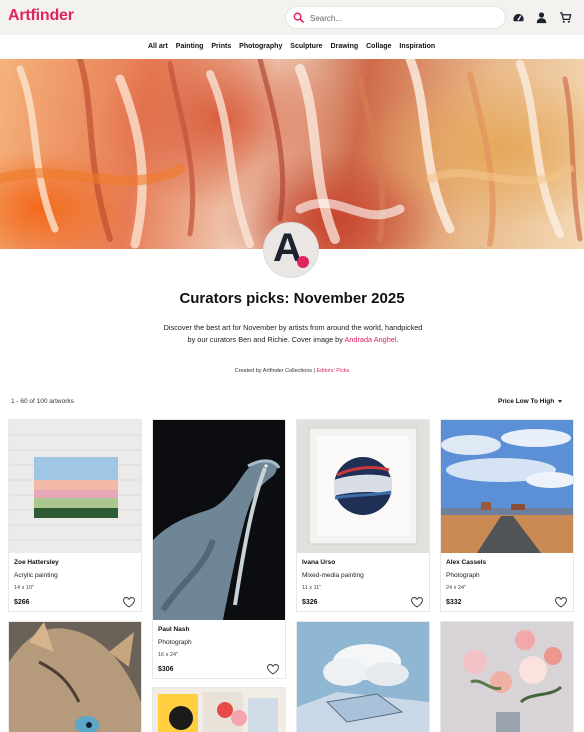 The height and width of the screenshot is (732, 584). What do you see at coordinates (166, 669) in the screenshot?
I see `artwork-price: $306` at bounding box center [166, 669].